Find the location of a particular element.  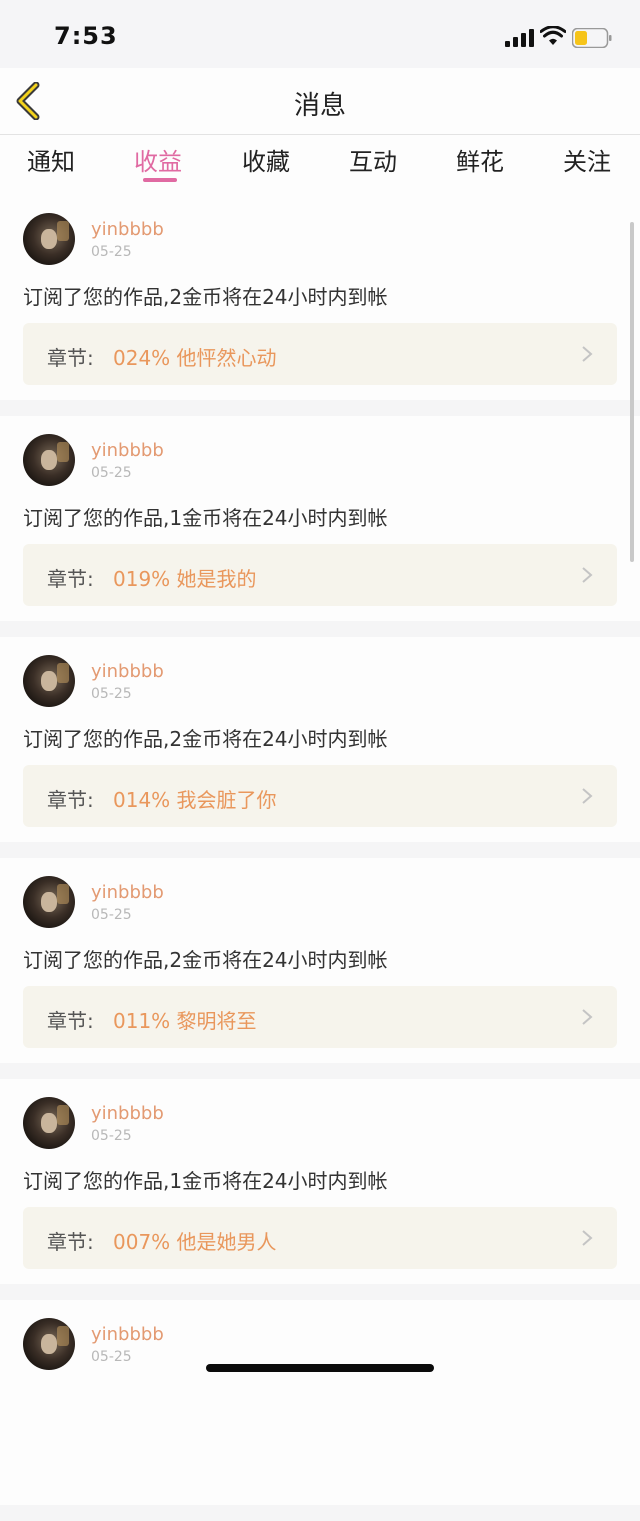

chapter-title: 024% 他怦然心动 is located at coordinates (195, 358).